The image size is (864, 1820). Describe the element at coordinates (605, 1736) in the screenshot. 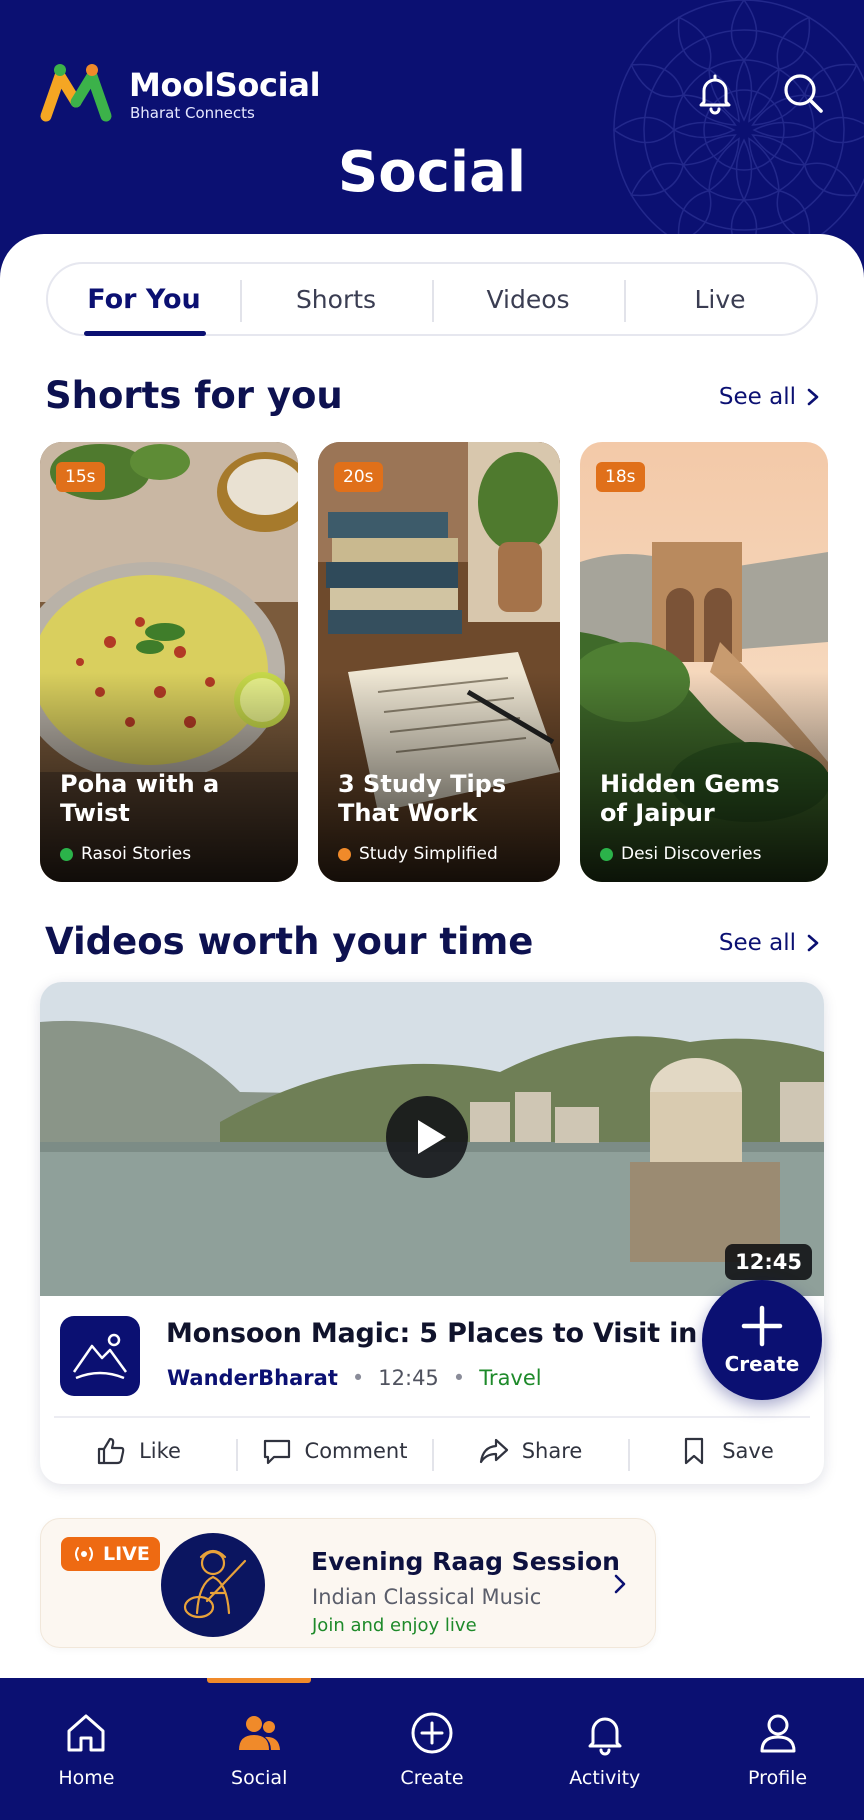

I see `bell-icon` at that location.